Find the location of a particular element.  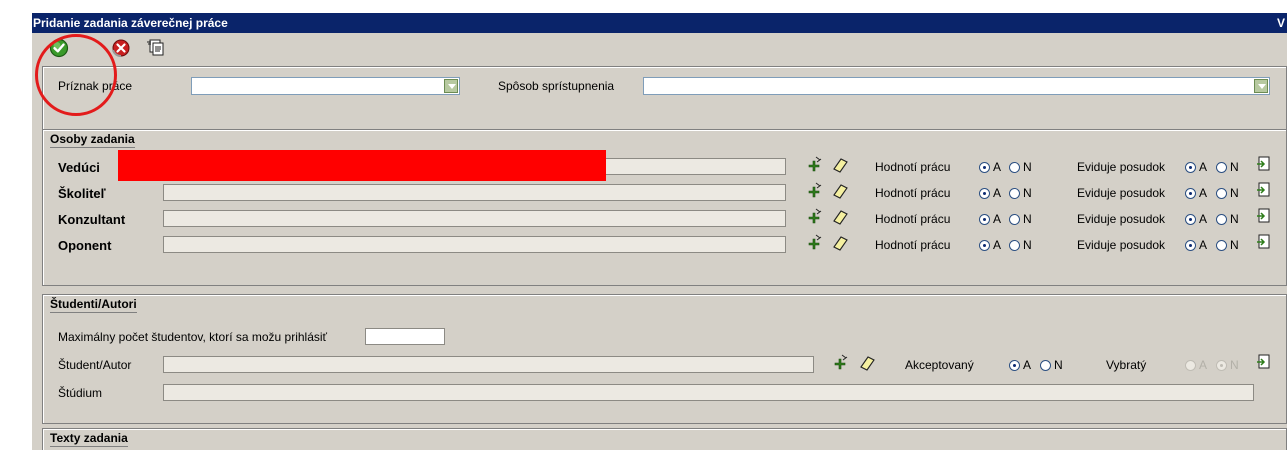

person-field-skolitel is located at coordinates (474, 192).